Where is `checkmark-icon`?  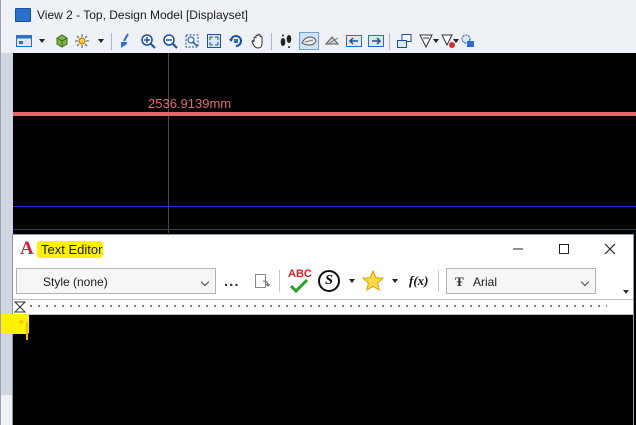 checkmark-icon is located at coordinates (299, 286).